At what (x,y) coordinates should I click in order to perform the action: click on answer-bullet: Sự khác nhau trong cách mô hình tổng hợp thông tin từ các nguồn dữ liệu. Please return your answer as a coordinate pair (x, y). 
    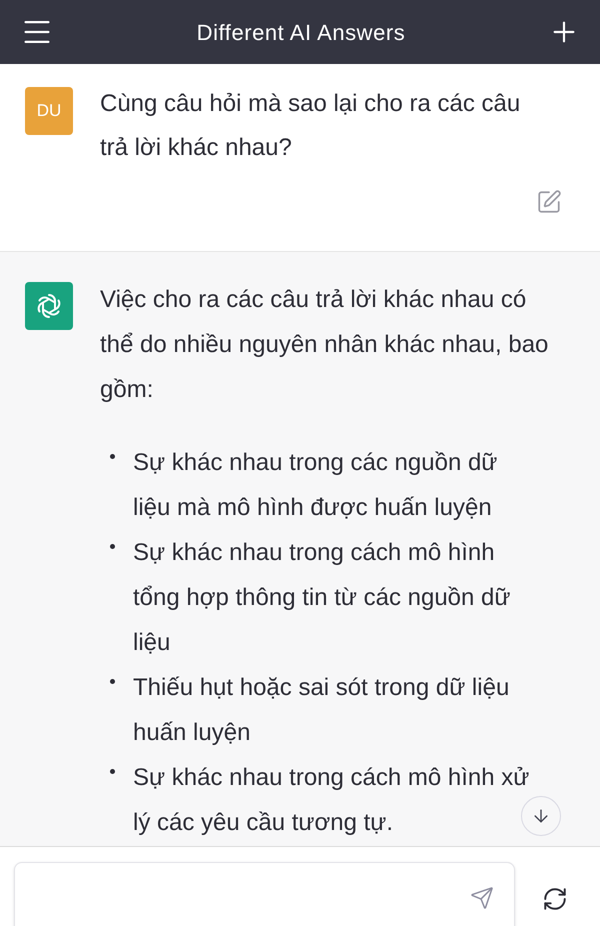
    Looking at the image, I should click on (322, 598).